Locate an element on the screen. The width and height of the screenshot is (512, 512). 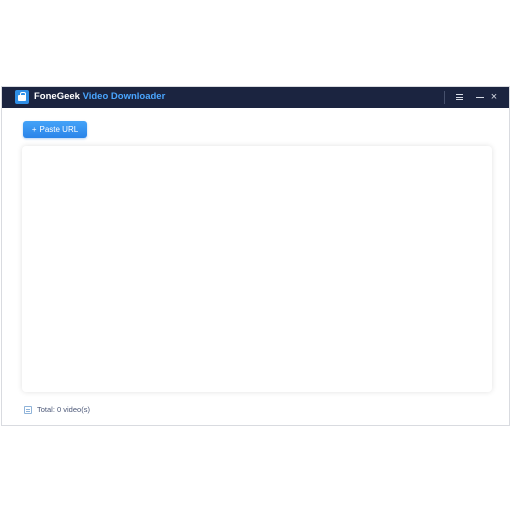
paste-url-label: Paste URL is located at coordinates (59, 129).